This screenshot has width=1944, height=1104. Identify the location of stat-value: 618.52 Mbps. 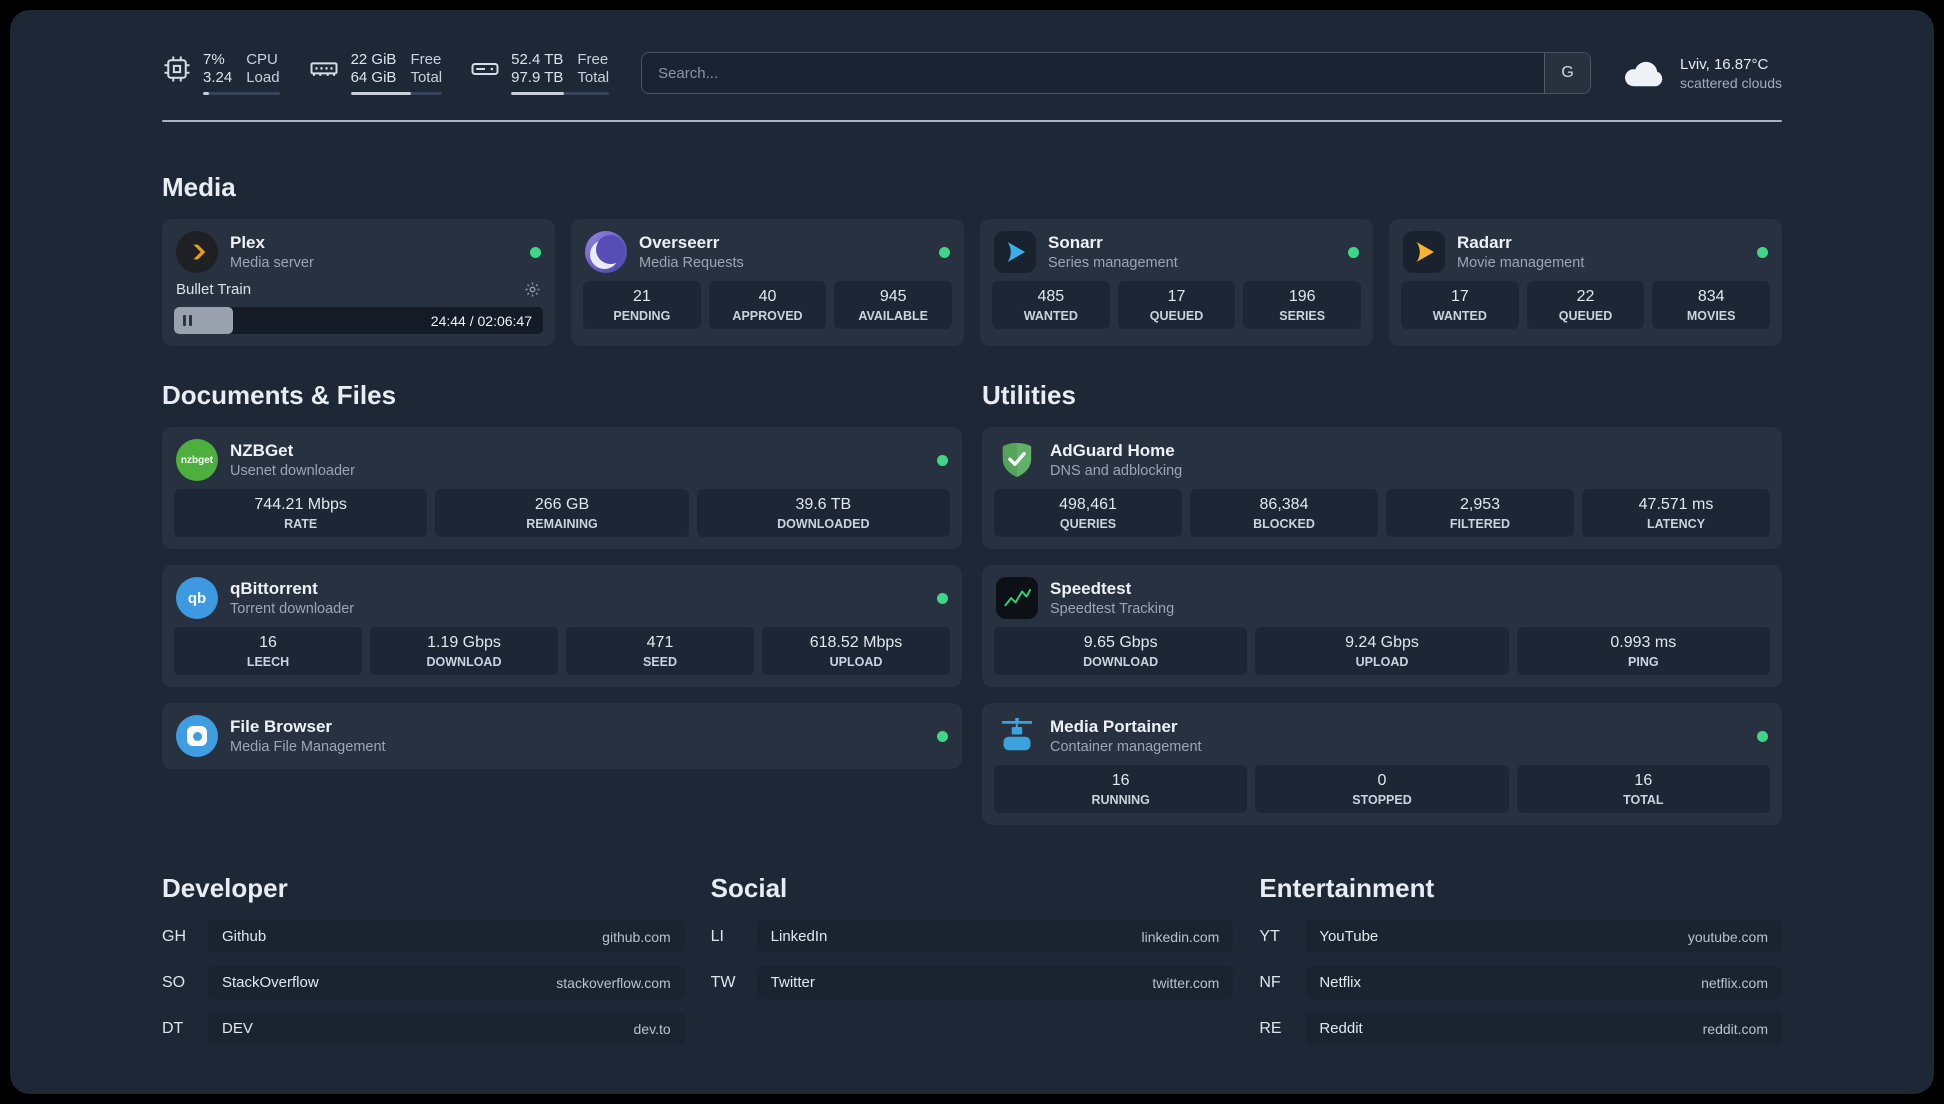
(856, 642).